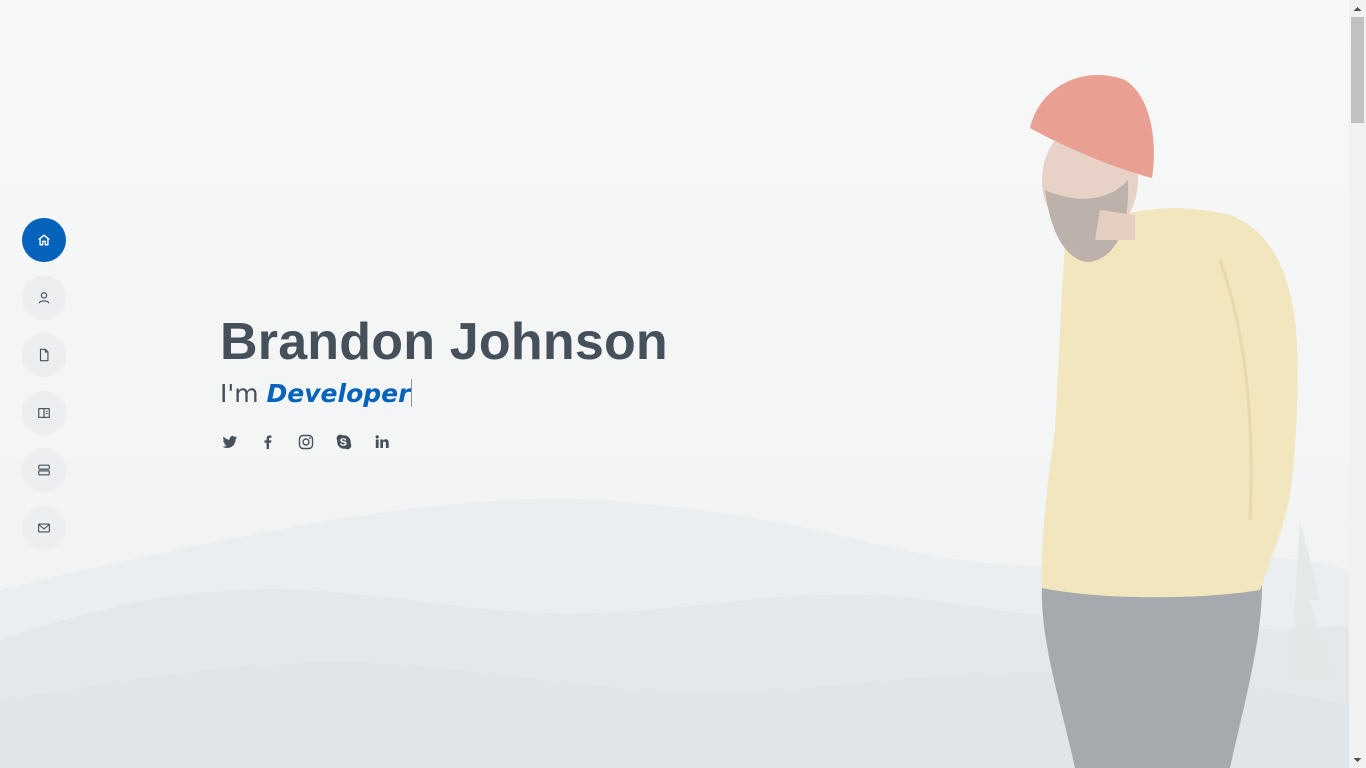 This screenshot has height=768, width=1366. I want to click on instagram-icon, so click(305, 441).